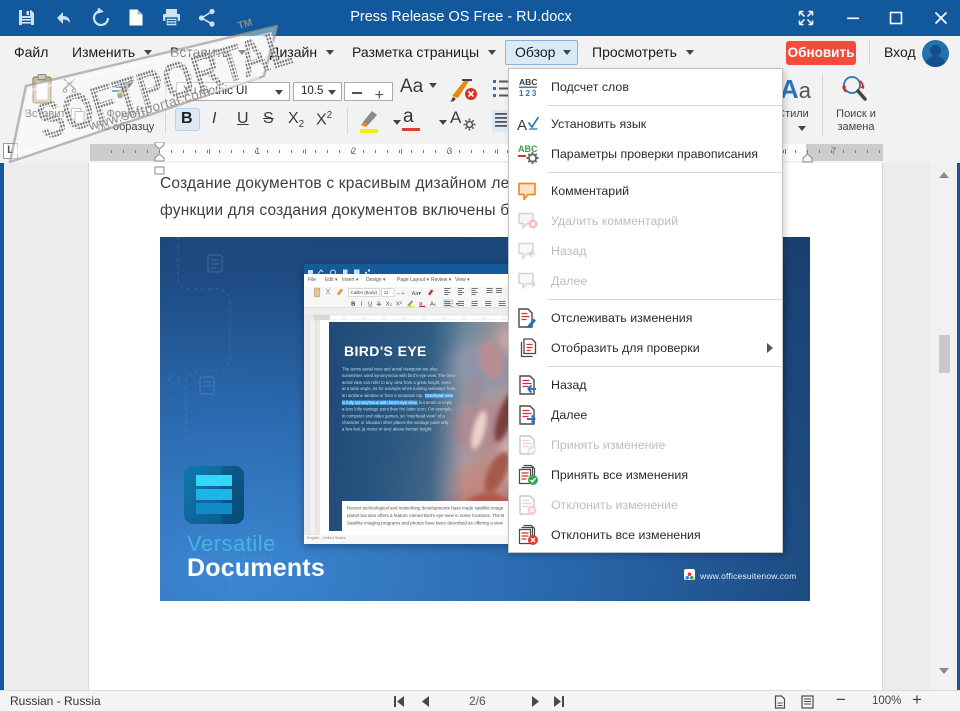 Image resolution: width=960 pixels, height=711 pixels. Describe the element at coordinates (417, 294) in the screenshot. I see `svg-text: Aa▾` at that location.